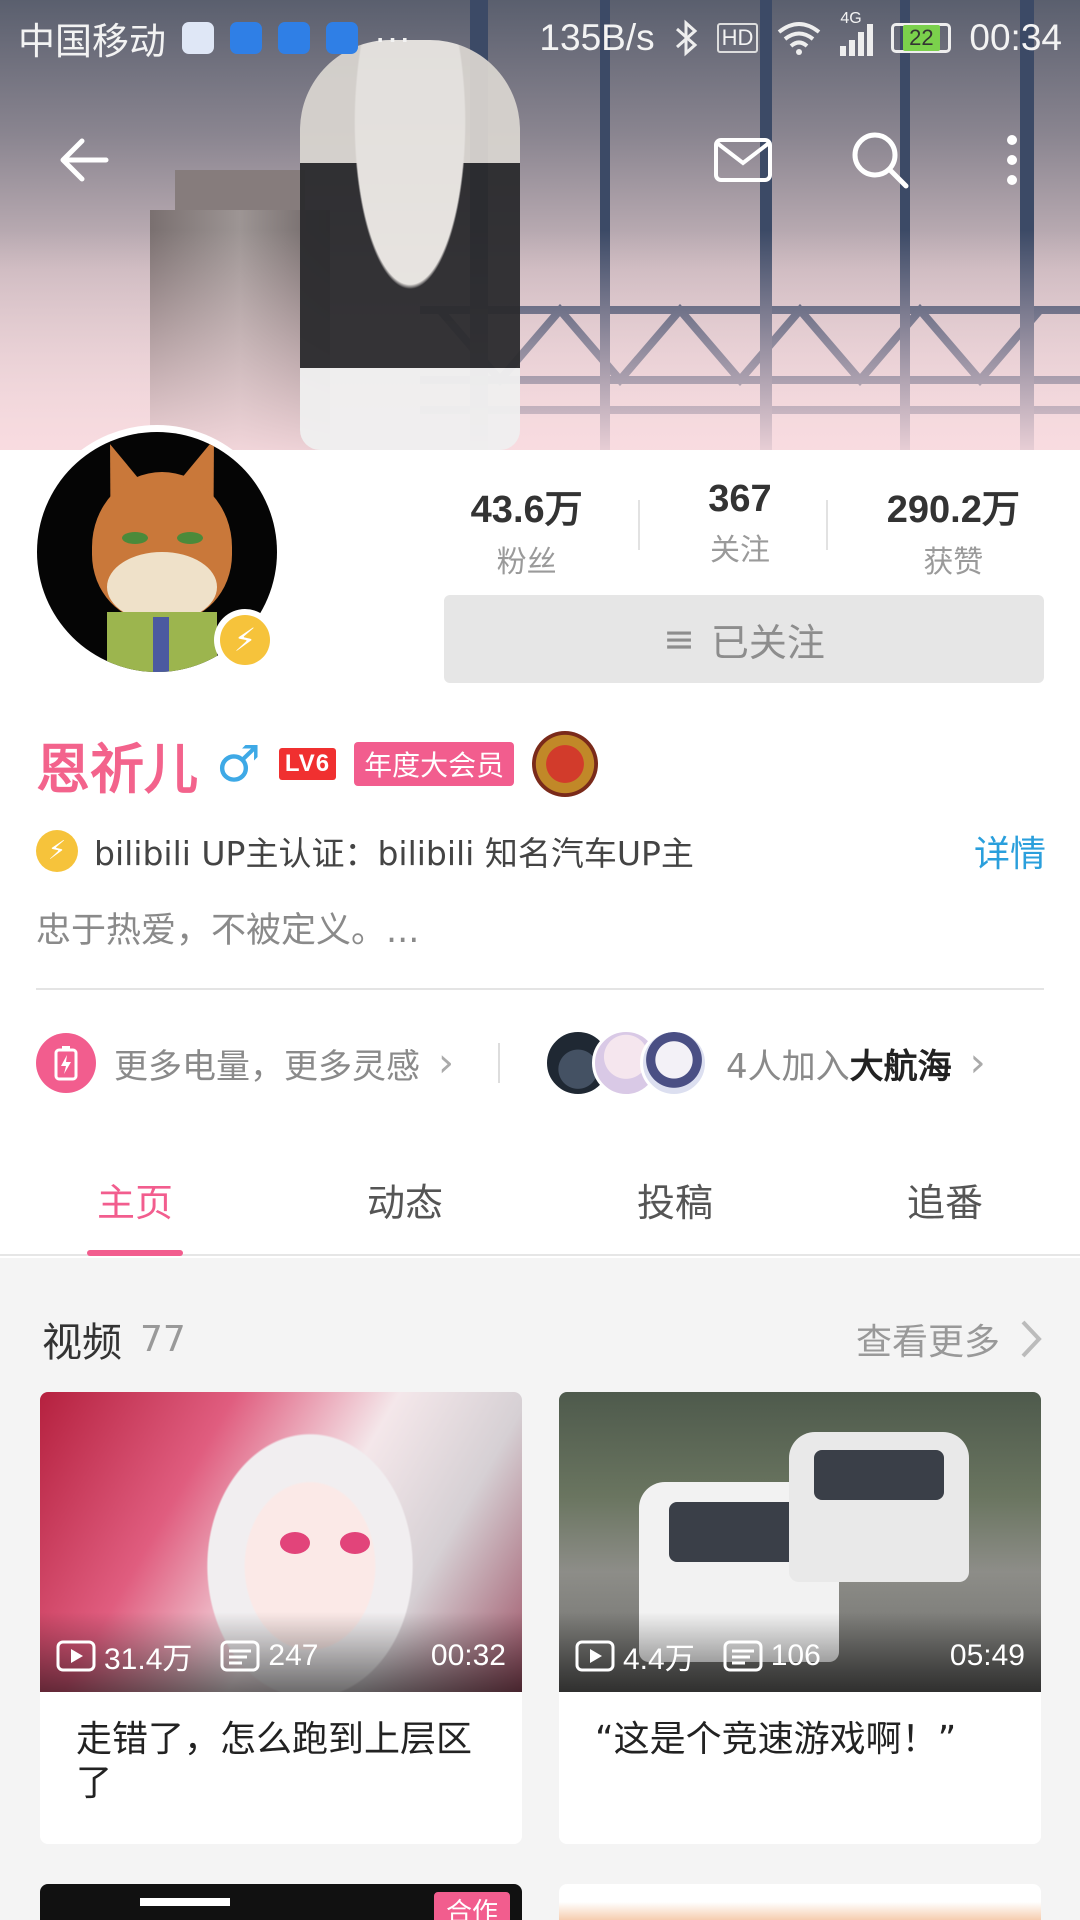 This screenshot has height=1920, width=1080. What do you see at coordinates (117, 769) in the screenshot?
I see `username: 恩祈儿` at bounding box center [117, 769].